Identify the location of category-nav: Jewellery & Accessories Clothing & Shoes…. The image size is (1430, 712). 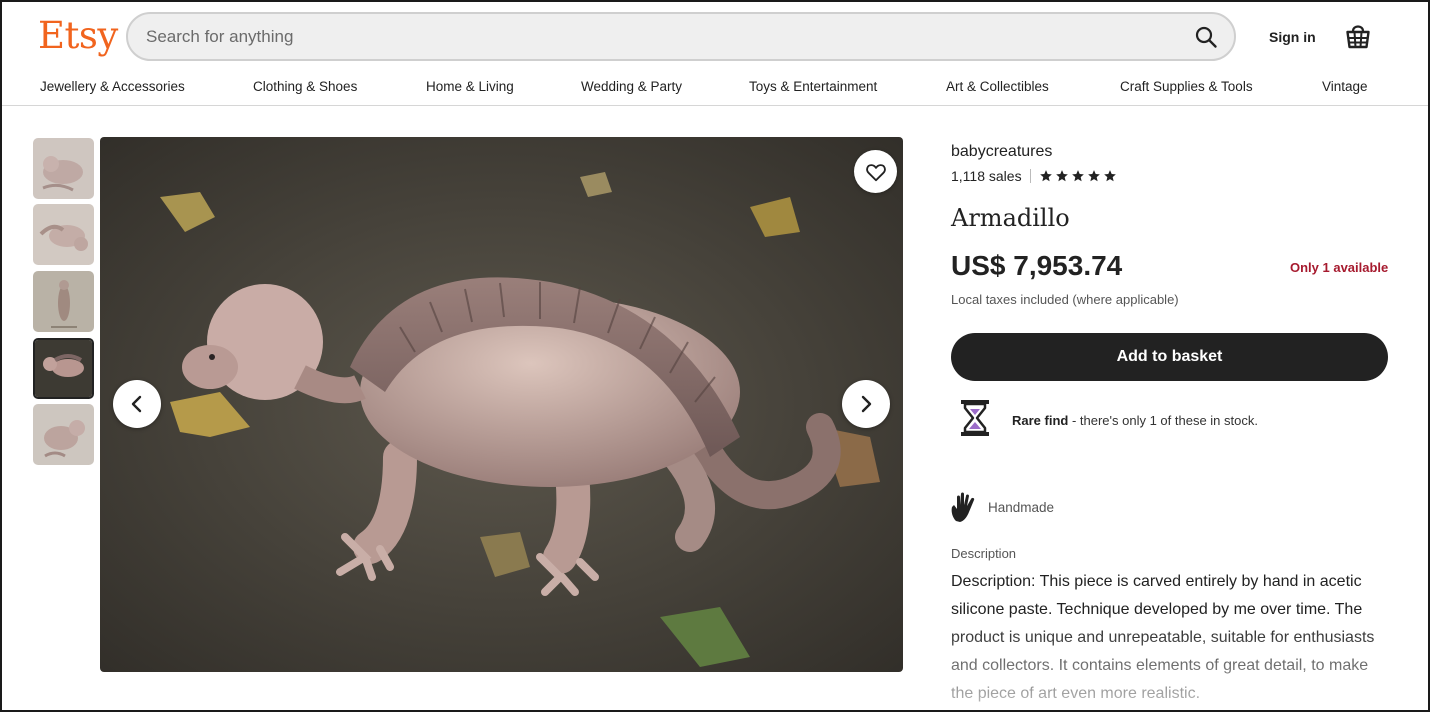
(715, 89).